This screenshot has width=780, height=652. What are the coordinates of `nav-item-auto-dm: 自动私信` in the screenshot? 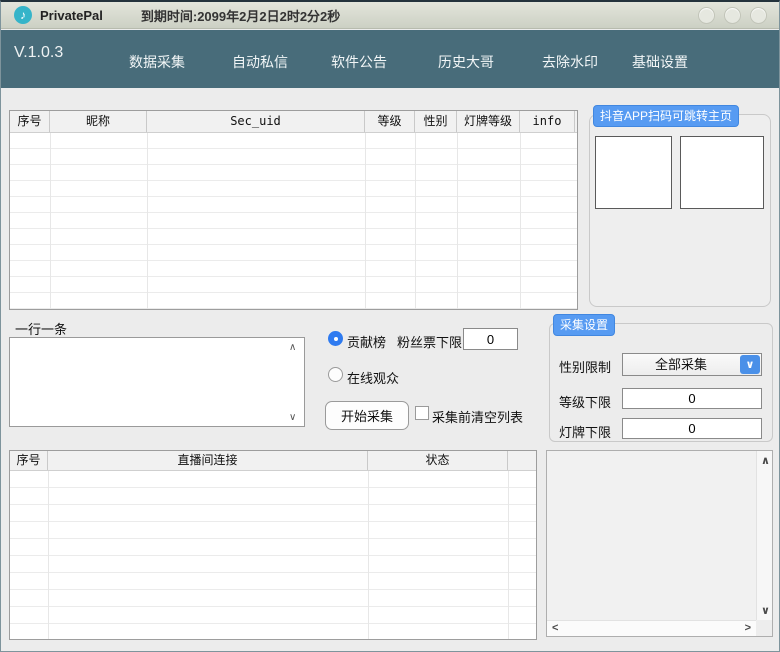 It's located at (260, 62).